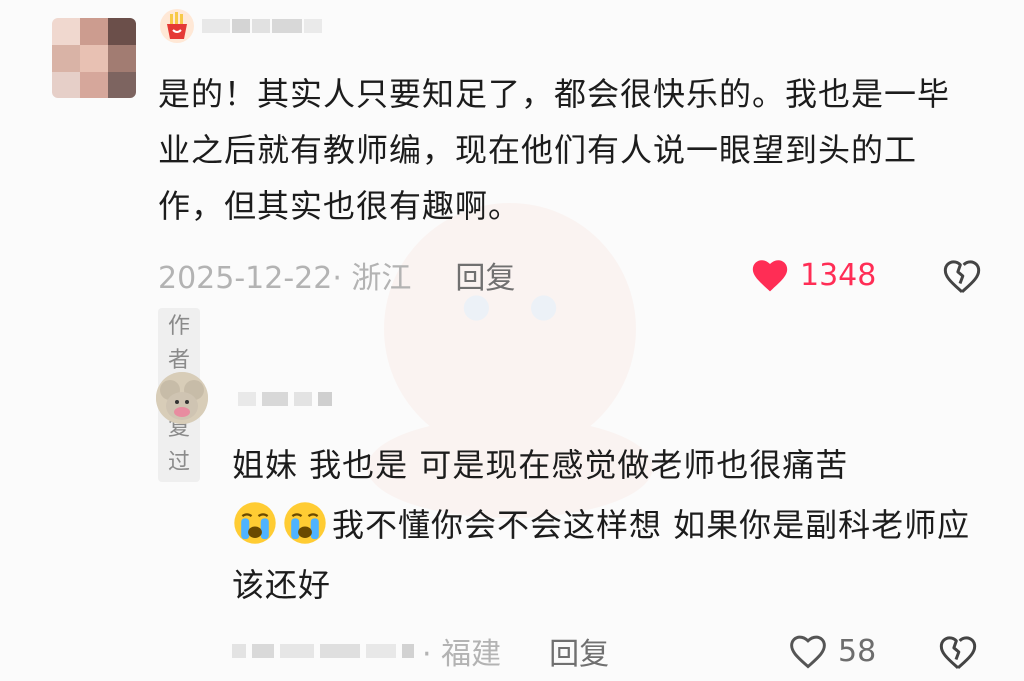 This screenshot has height=681, width=1024. I want to click on like-count: 58, so click(857, 651).